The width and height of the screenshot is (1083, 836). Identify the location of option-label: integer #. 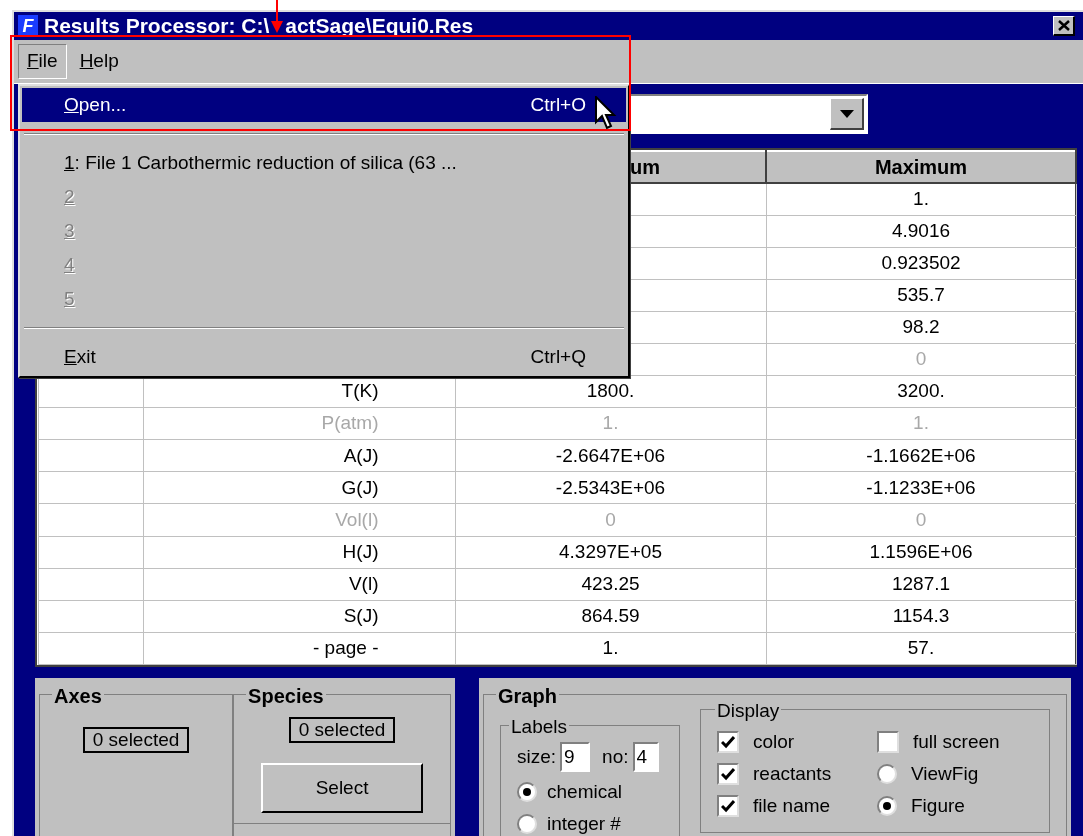
(584, 823).